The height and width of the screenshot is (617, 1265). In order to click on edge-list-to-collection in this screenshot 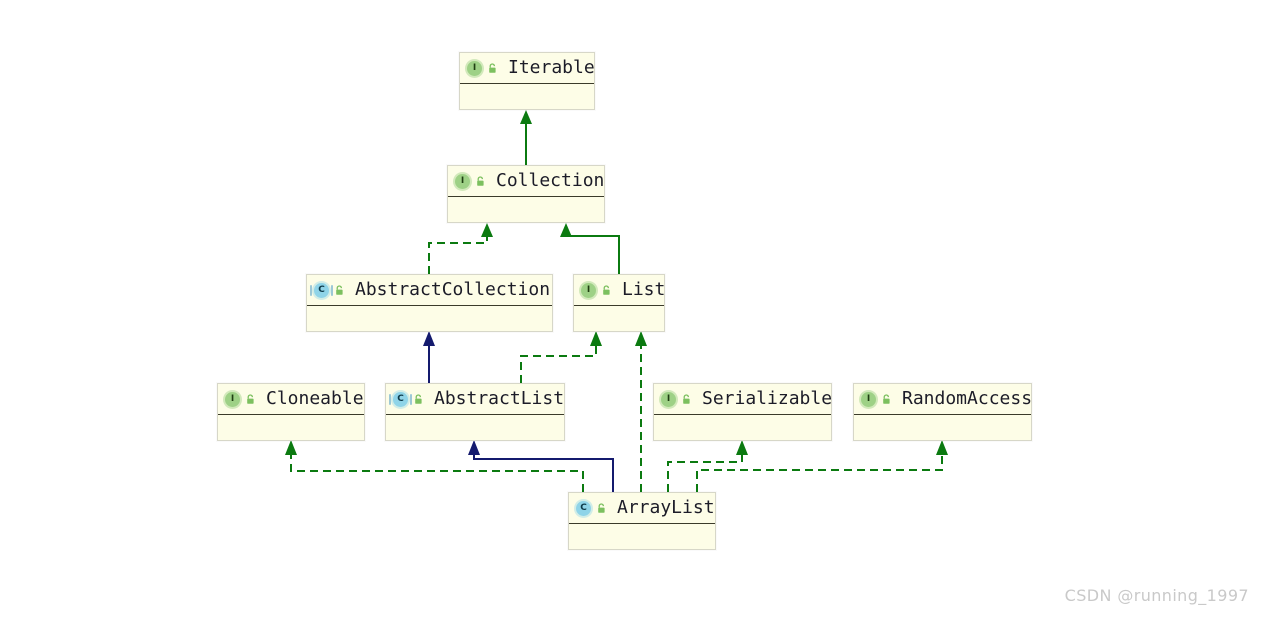, I will do `click(590, 248)`.